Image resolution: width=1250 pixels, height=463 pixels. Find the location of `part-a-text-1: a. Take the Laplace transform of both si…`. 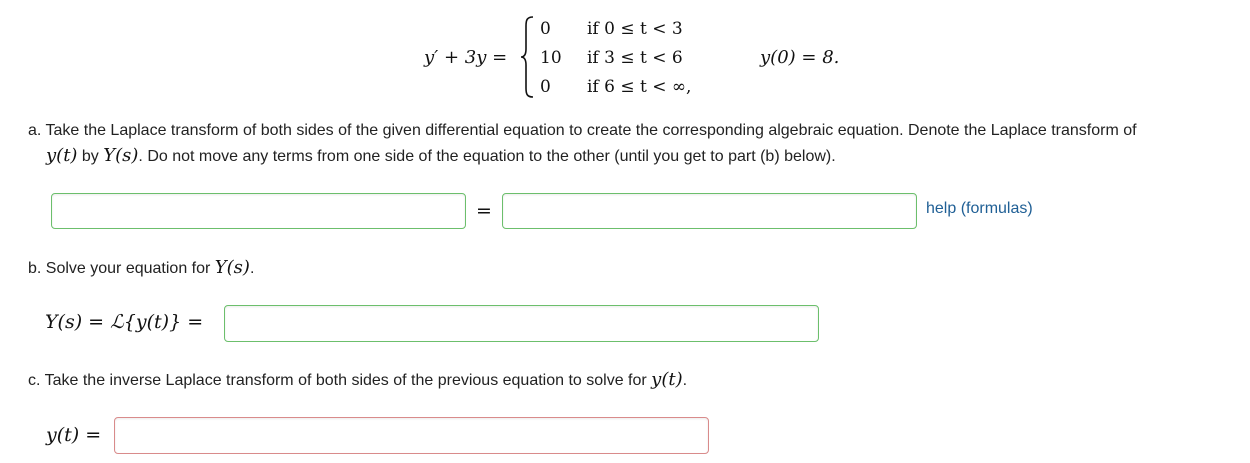

part-a-text-1: a. Take the Laplace transform of both si… is located at coordinates (582, 130).